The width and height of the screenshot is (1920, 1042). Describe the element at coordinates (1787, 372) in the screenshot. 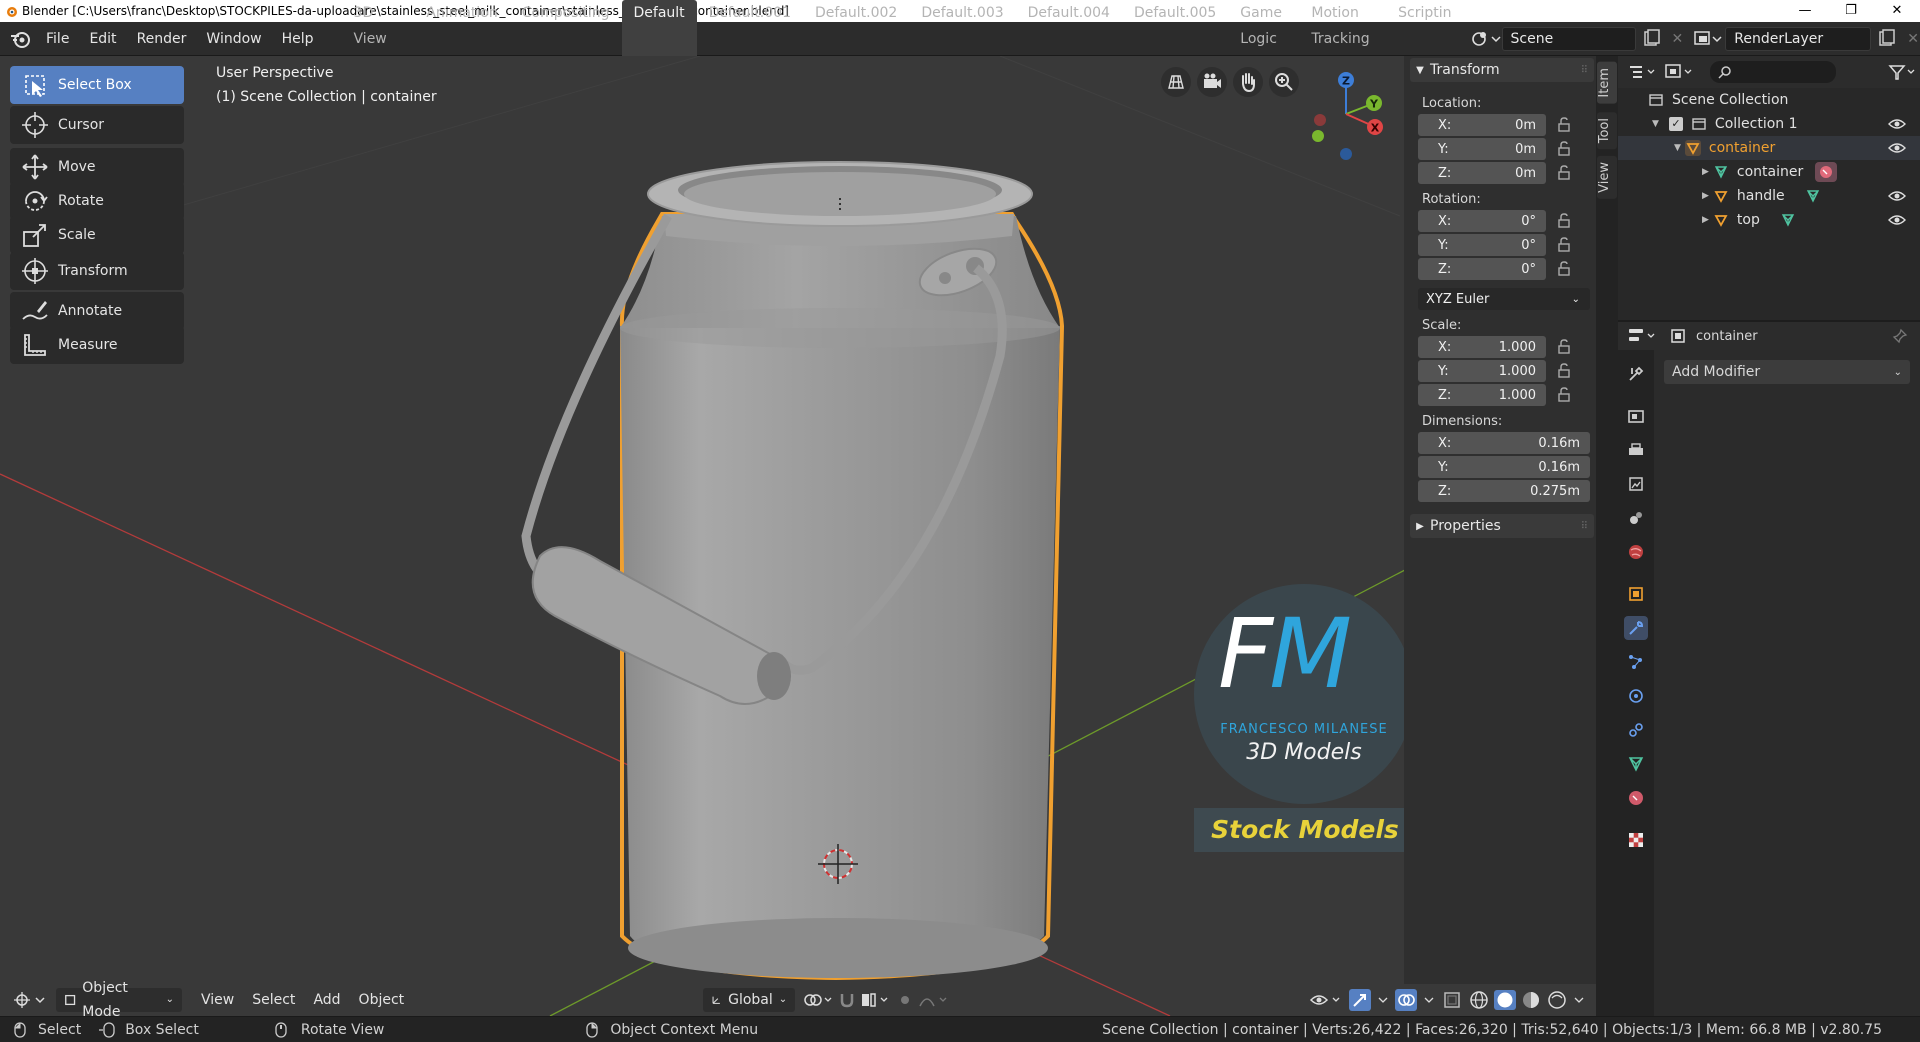

I see `add-modifier-dropdown: Add Modifier ⌄` at that location.